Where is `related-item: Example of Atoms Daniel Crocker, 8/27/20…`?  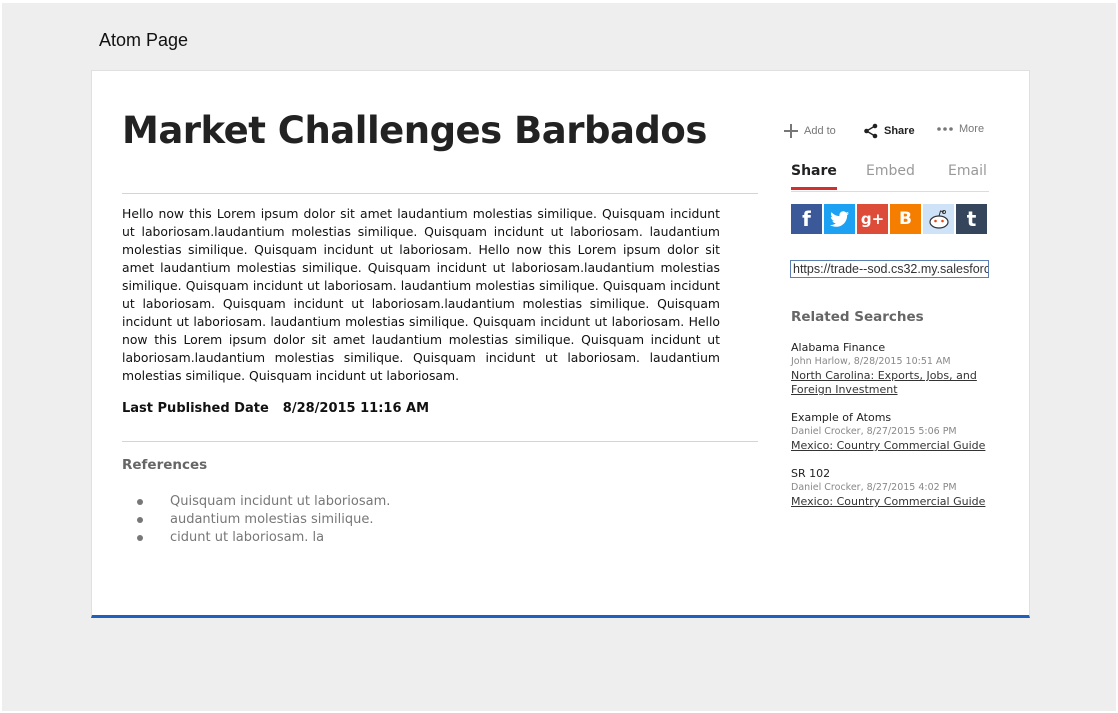 related-item: Example of Atoms Daniel Crocker, 8/27/20… is located at coordinates (891, 432).